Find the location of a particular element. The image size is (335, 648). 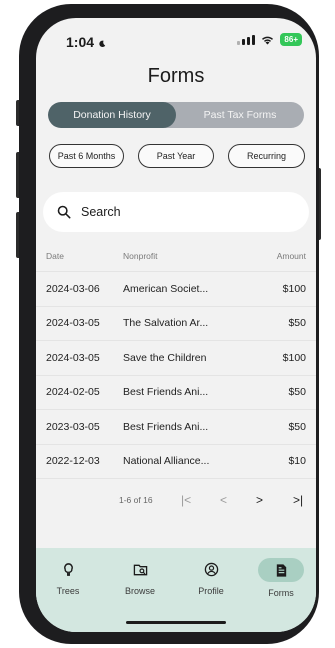

table-row: 2023-03-05 Best Friends Ani... $50 is located at coordinates (176, 427).